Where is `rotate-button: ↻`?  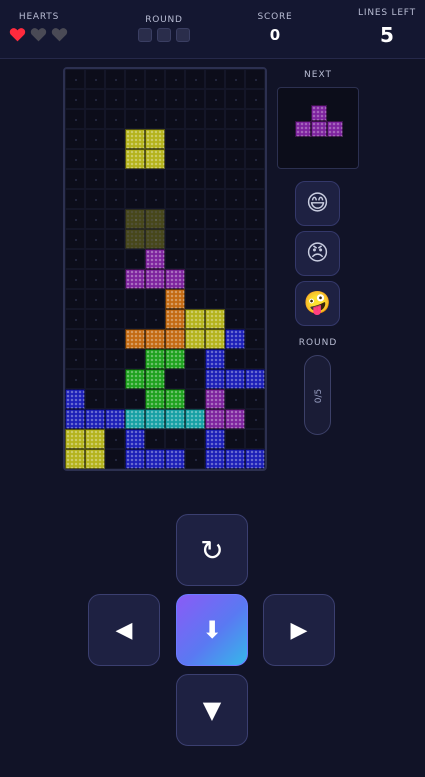
rotate-button: ↻ is located at coordinates (212, 550).